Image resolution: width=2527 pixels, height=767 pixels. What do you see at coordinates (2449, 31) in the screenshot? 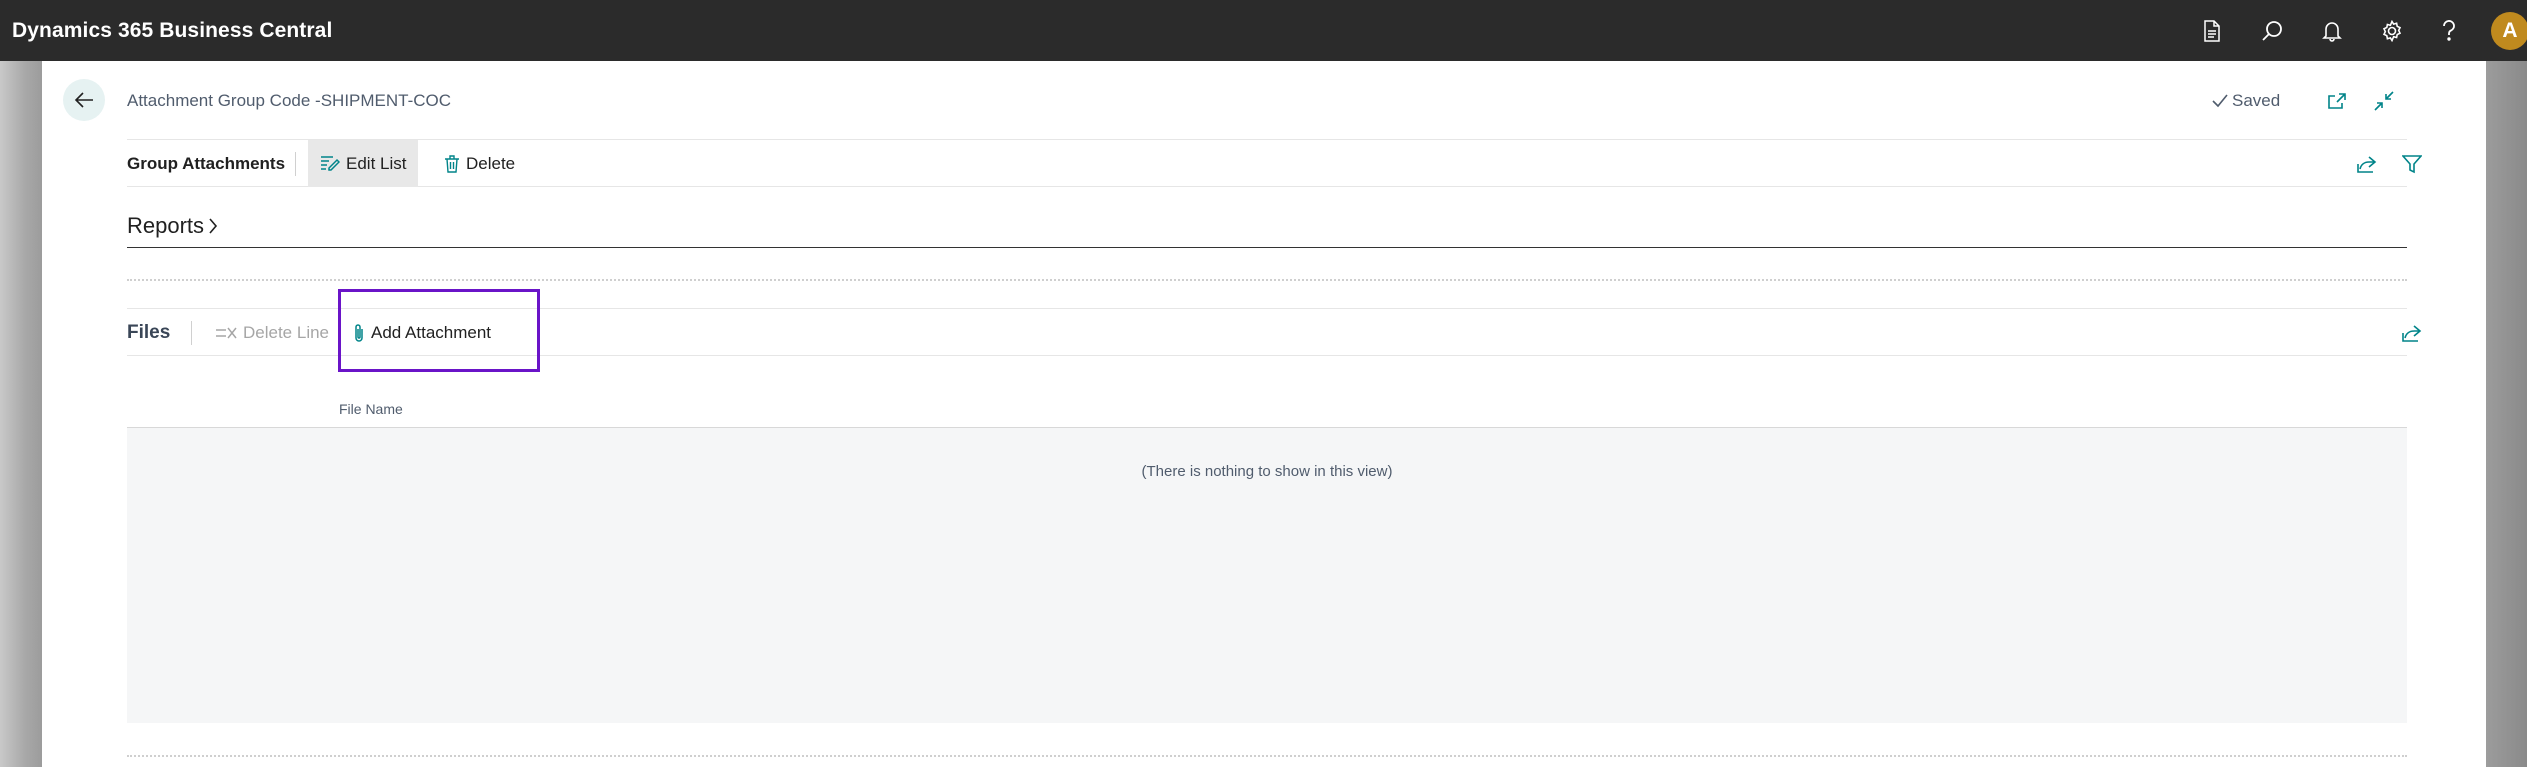
I see `help-icon` at bounding box center [2449, 31].